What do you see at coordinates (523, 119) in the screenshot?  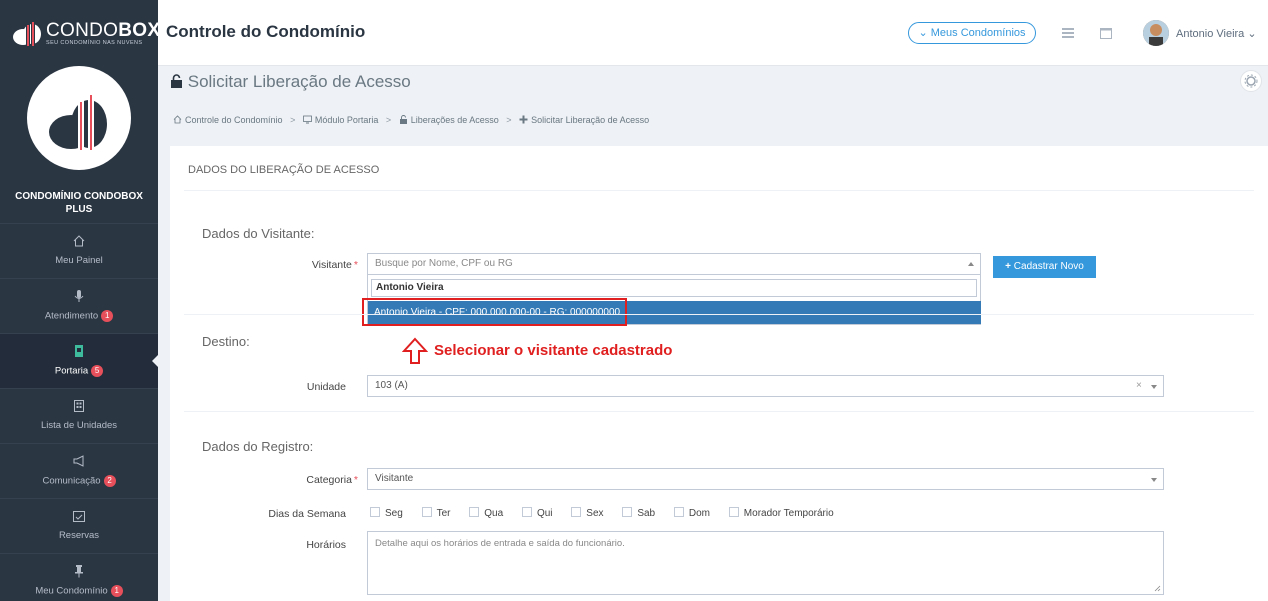 I see `plus-icon` at bounding box center [523, 119].